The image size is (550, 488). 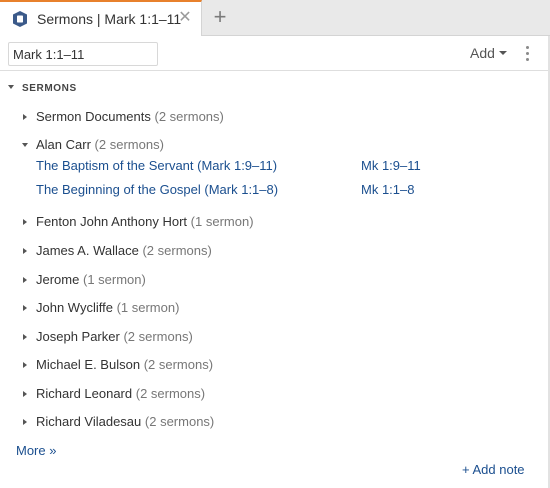 I want to click on group-name: Joseph Parker, so click(x=78, y=336).